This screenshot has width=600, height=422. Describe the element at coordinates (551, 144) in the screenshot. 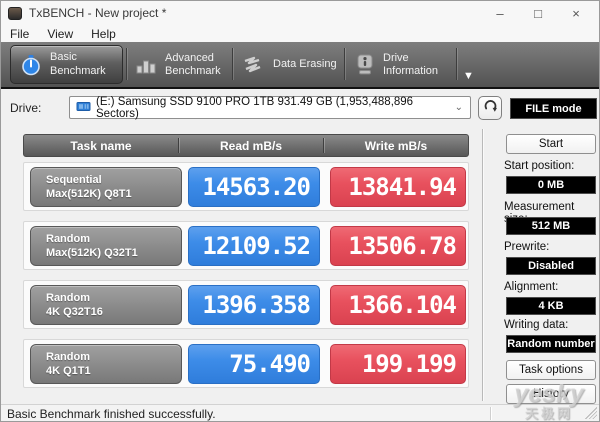

I see `start-button: Start` at that location.